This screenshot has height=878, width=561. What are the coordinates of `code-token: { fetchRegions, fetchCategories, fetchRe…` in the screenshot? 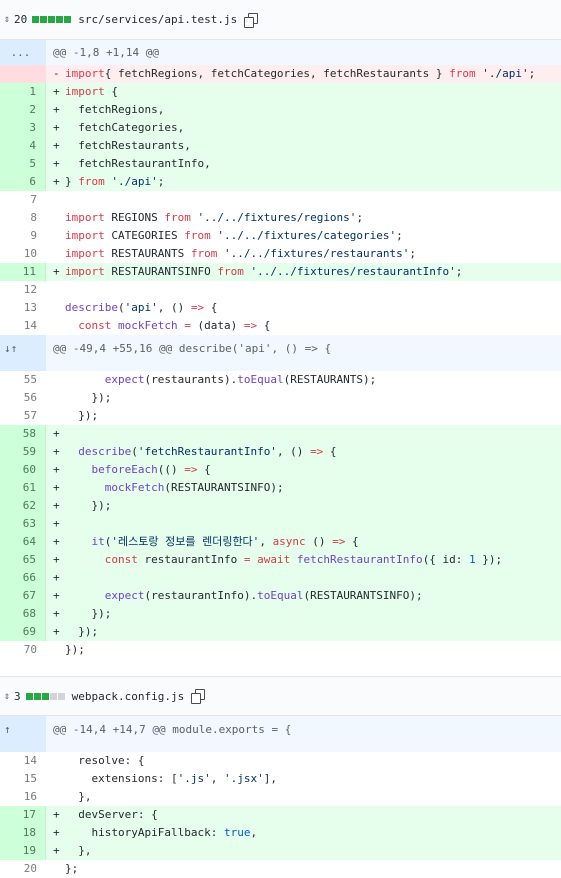 It's located at (277, 73).